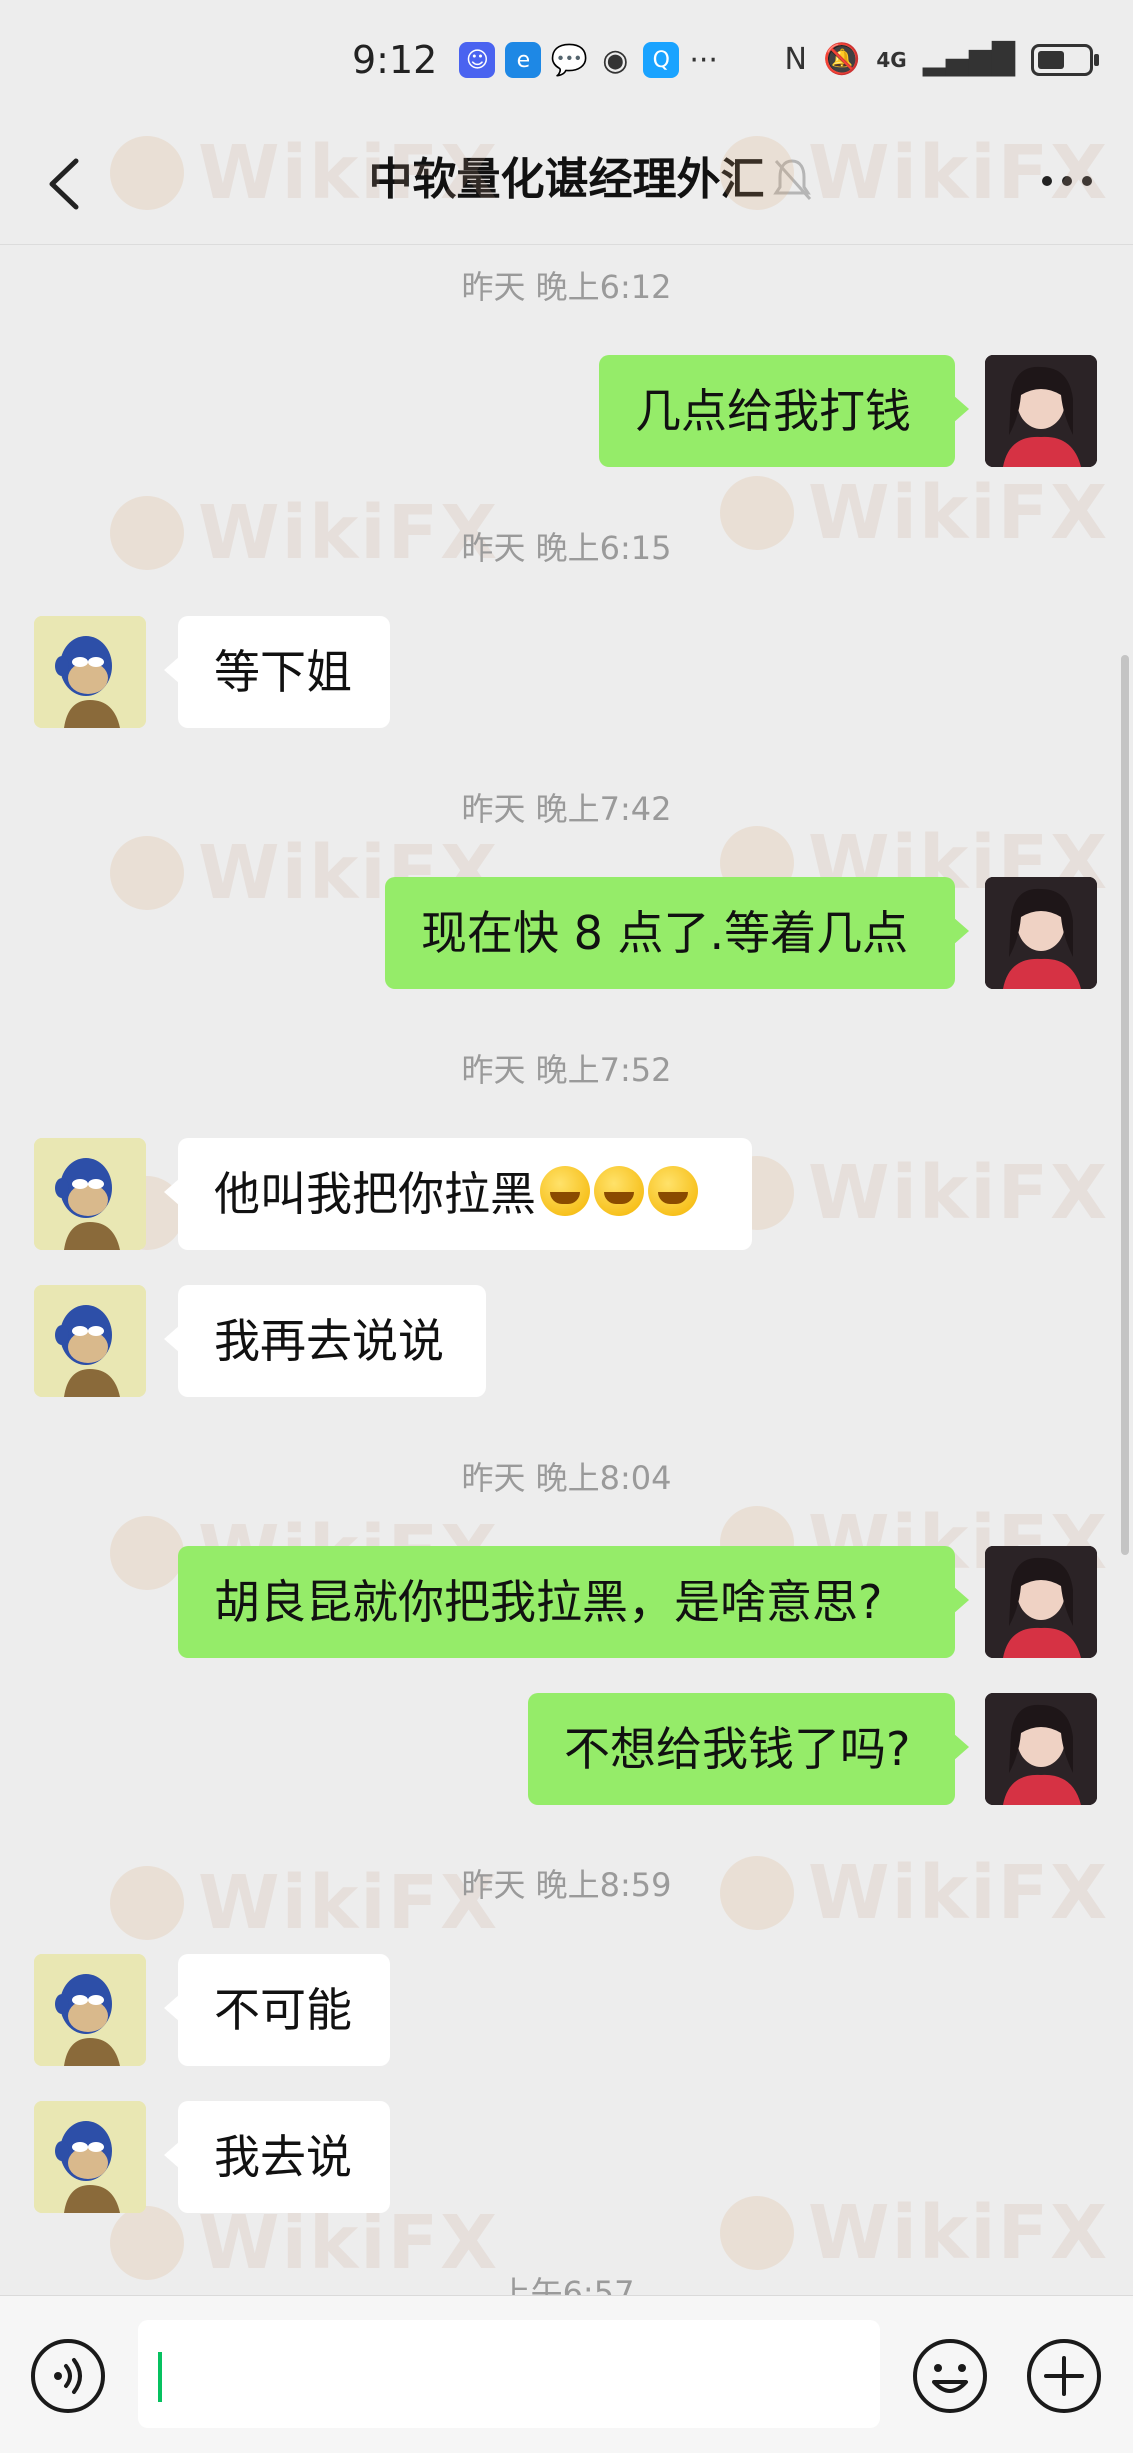 This screenshot has width=1133, height=2453. I want to click on sent-message-bubble: 胡良昆就你把我拉黑，是啥意思?, so click(573, 1602).